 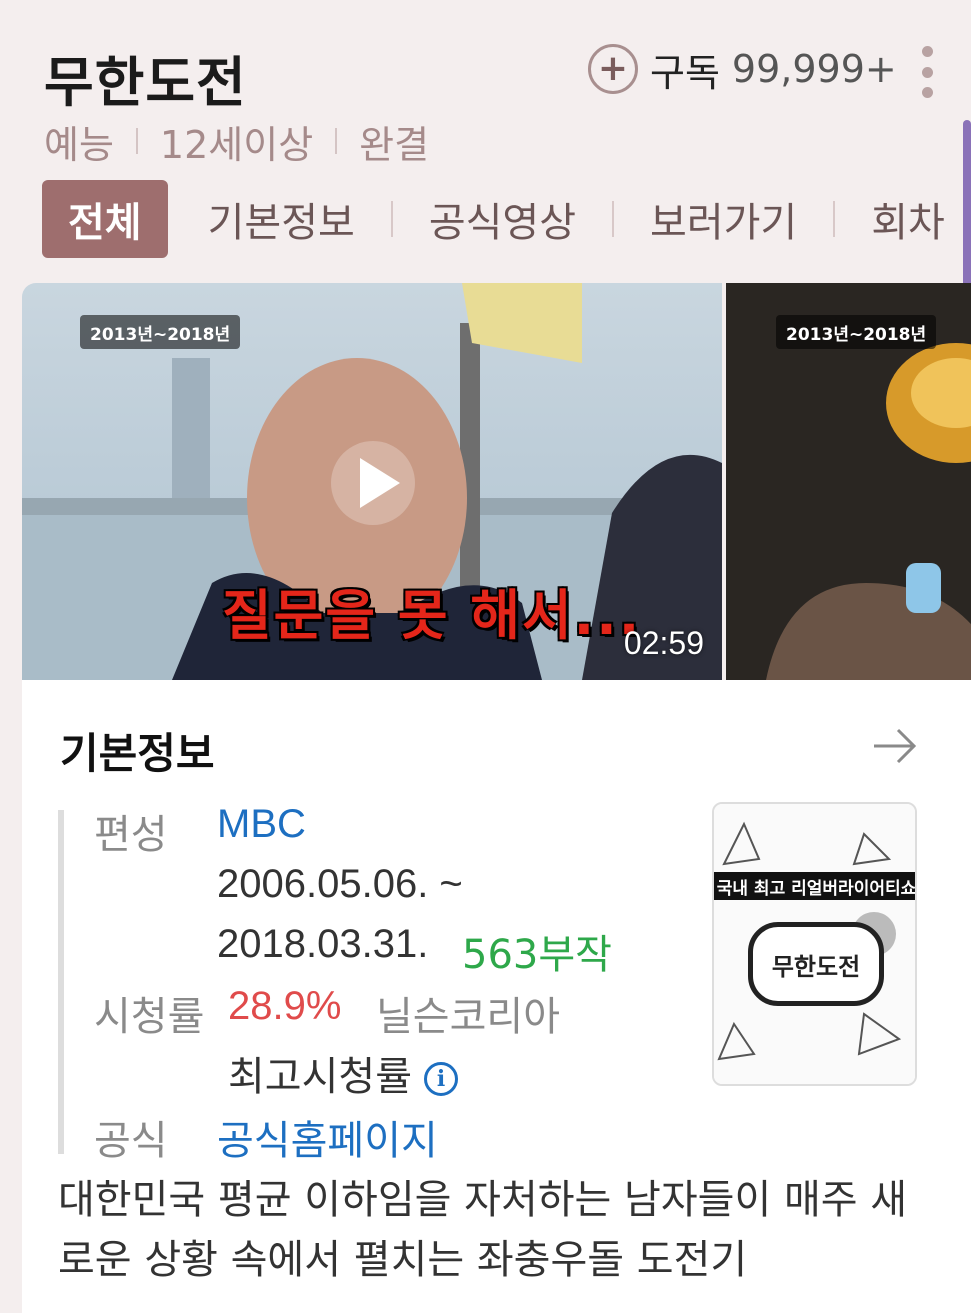 What do you see at coordinates (327, 1137) in the screenshot?
I see `official-homepage-link: 공식홈페이지` at bounding box center [327, 1137].